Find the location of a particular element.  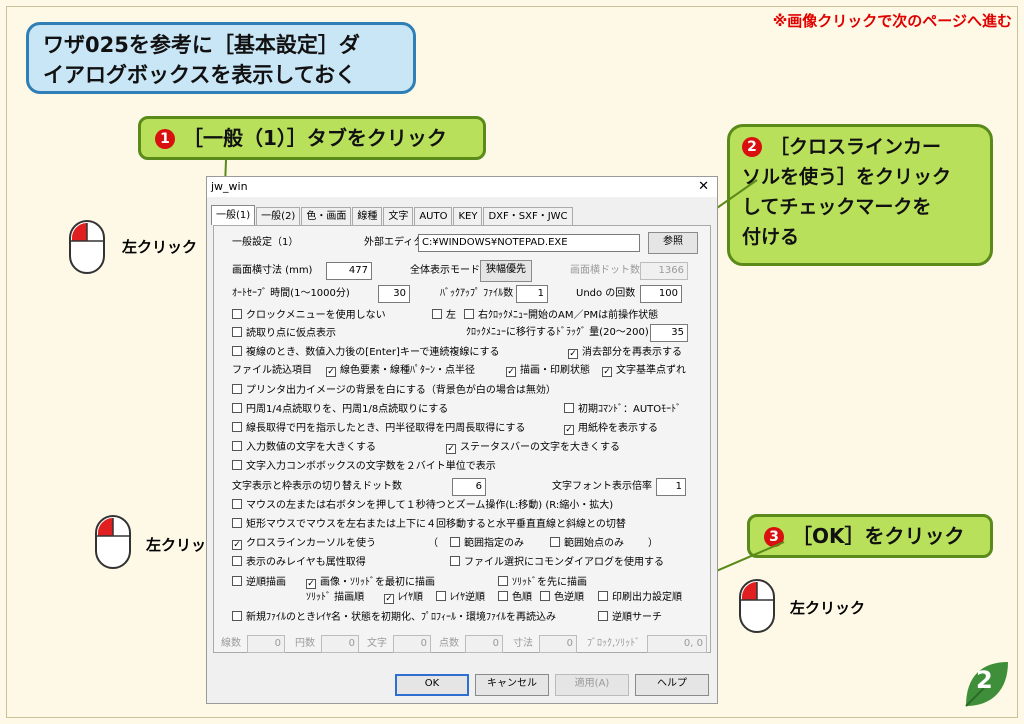

left-click-label-3: 左クリック is located at coordinates (828, 608).